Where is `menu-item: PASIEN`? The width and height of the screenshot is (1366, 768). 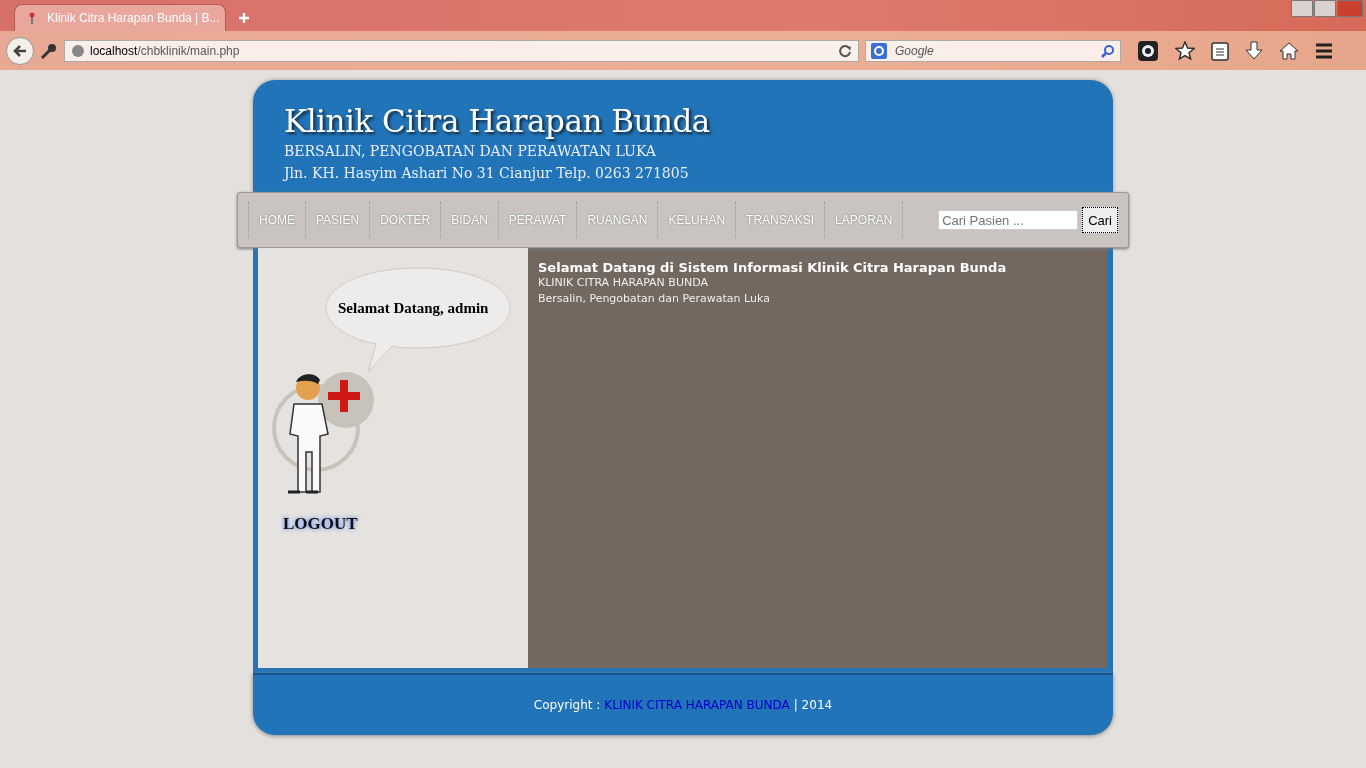 menu-item: PASIEN is located at coordinates (338, 220).